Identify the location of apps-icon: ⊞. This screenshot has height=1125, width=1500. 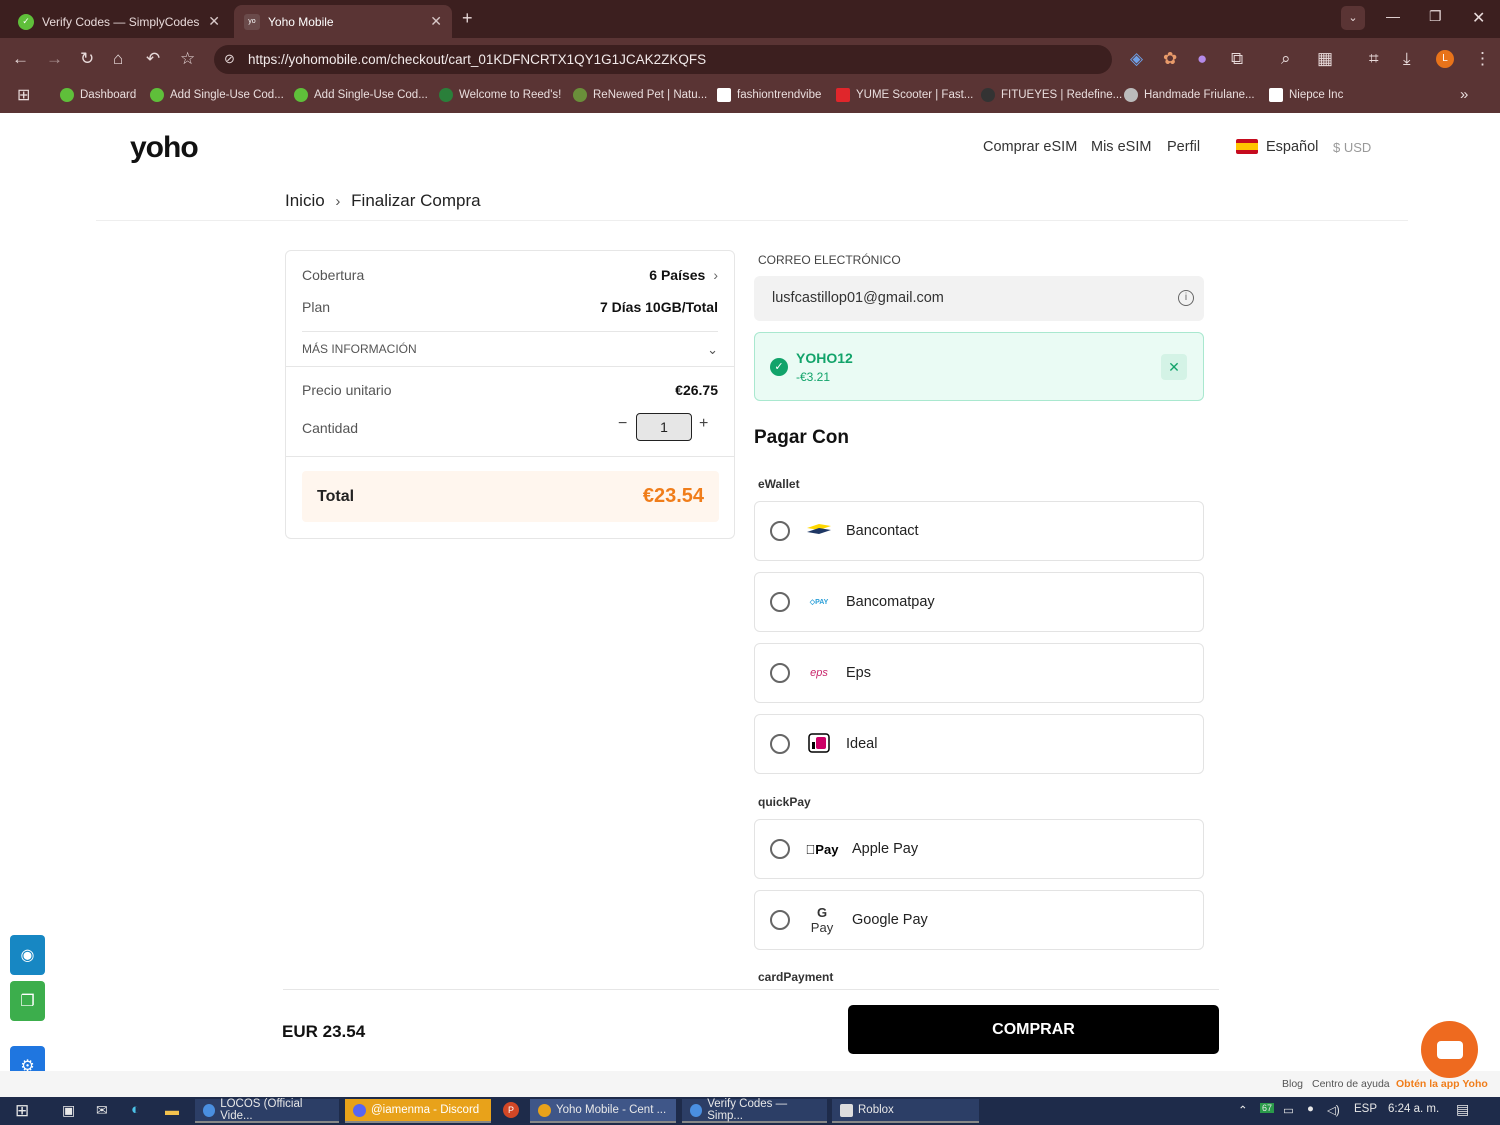
(23, 95).